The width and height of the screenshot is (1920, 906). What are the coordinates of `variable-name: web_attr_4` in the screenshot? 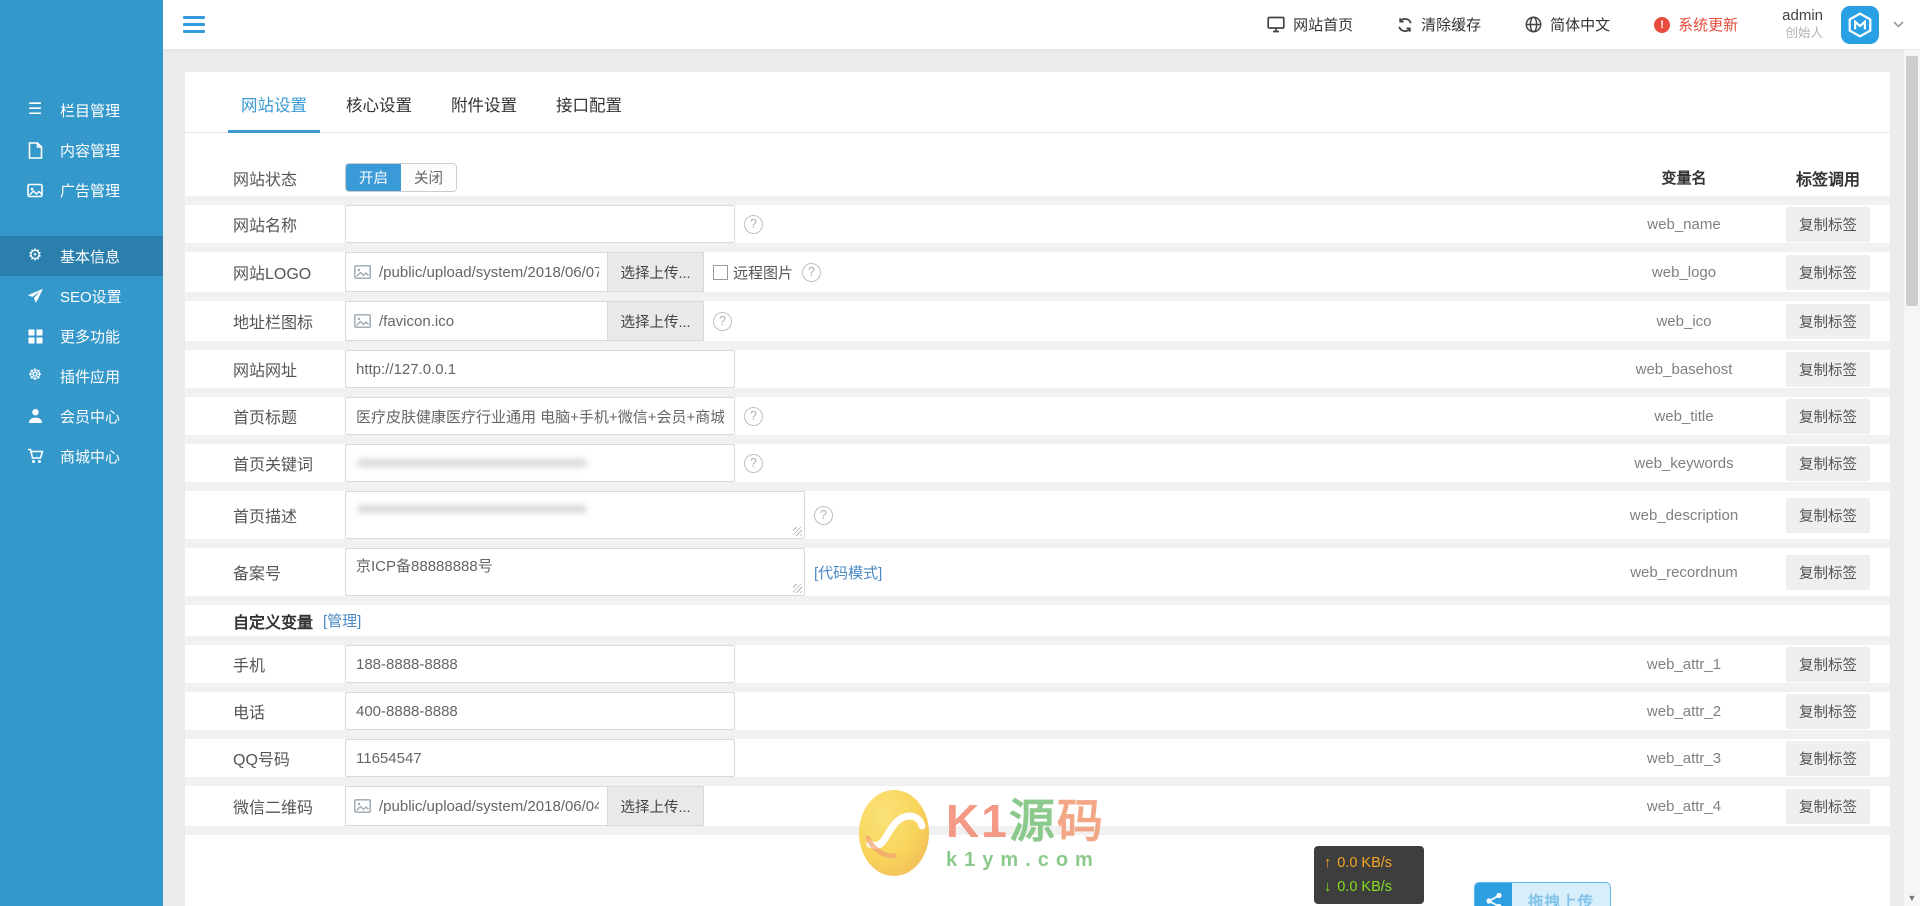 It's located at (1684, 806).